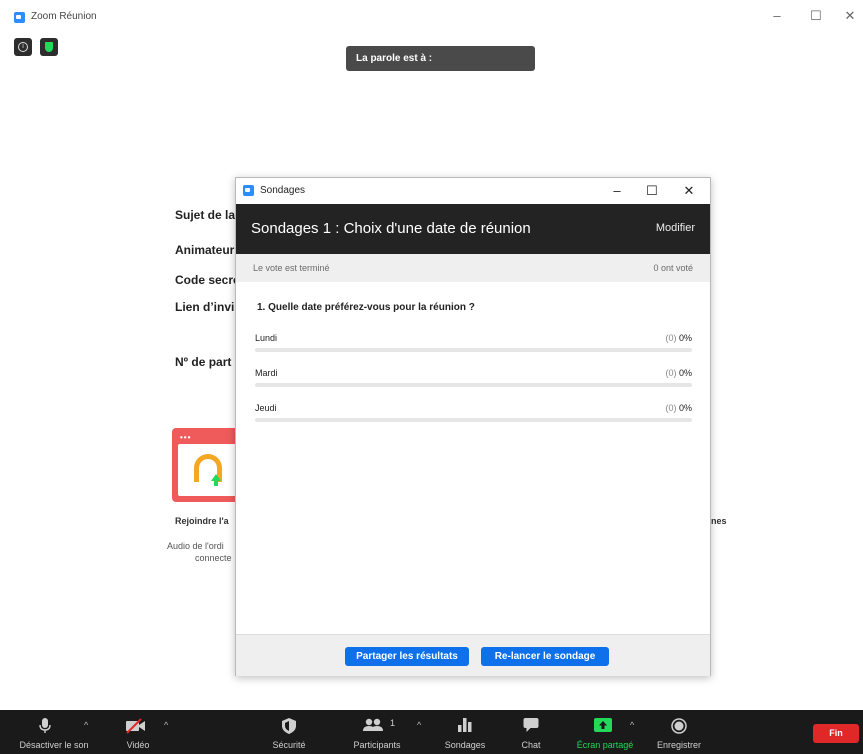  I want to click on right-option-label: nes, so click(719, 521).